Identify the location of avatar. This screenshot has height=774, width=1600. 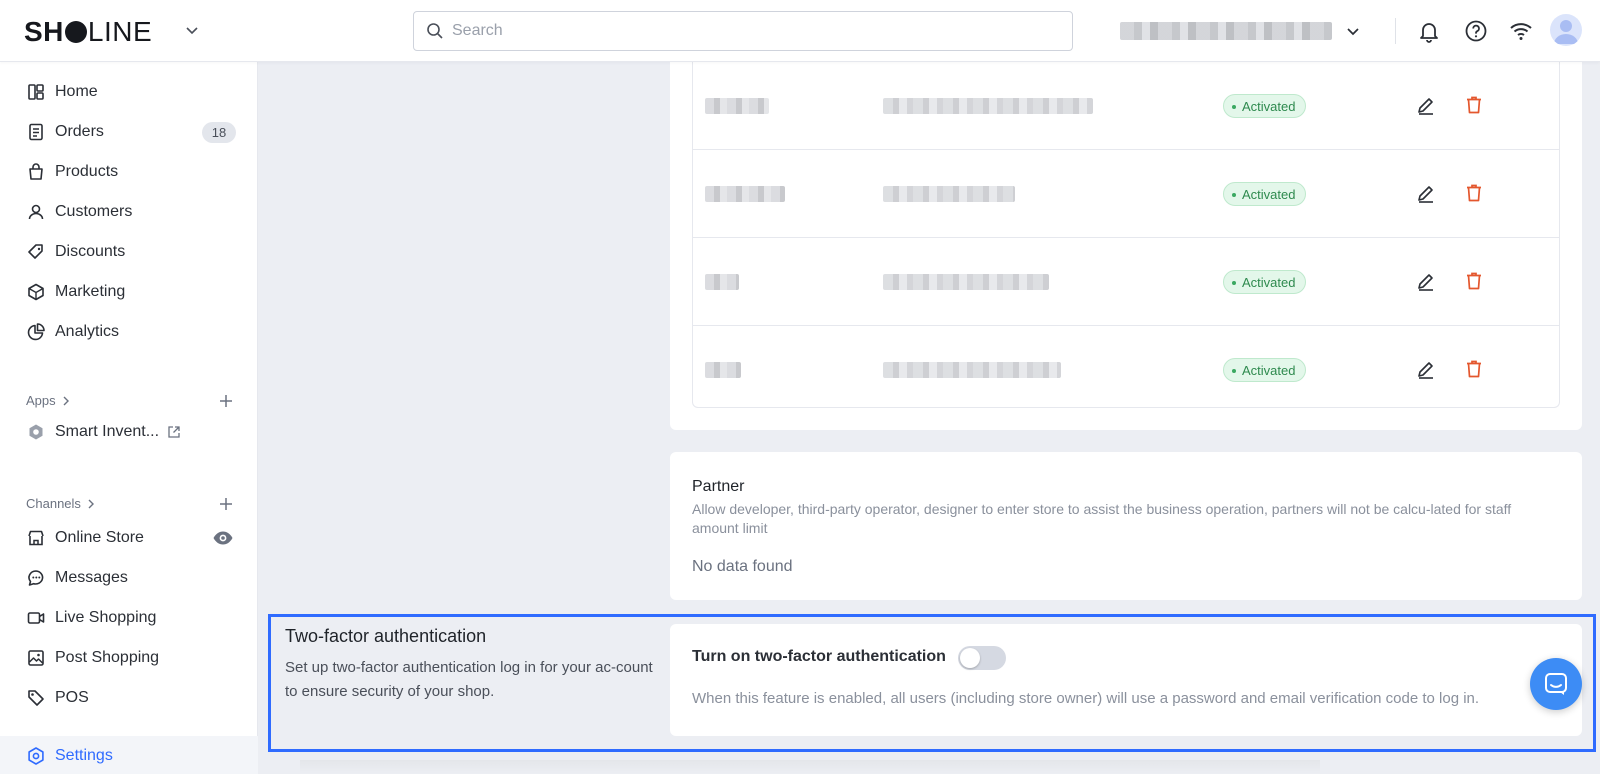
(1566, 30).